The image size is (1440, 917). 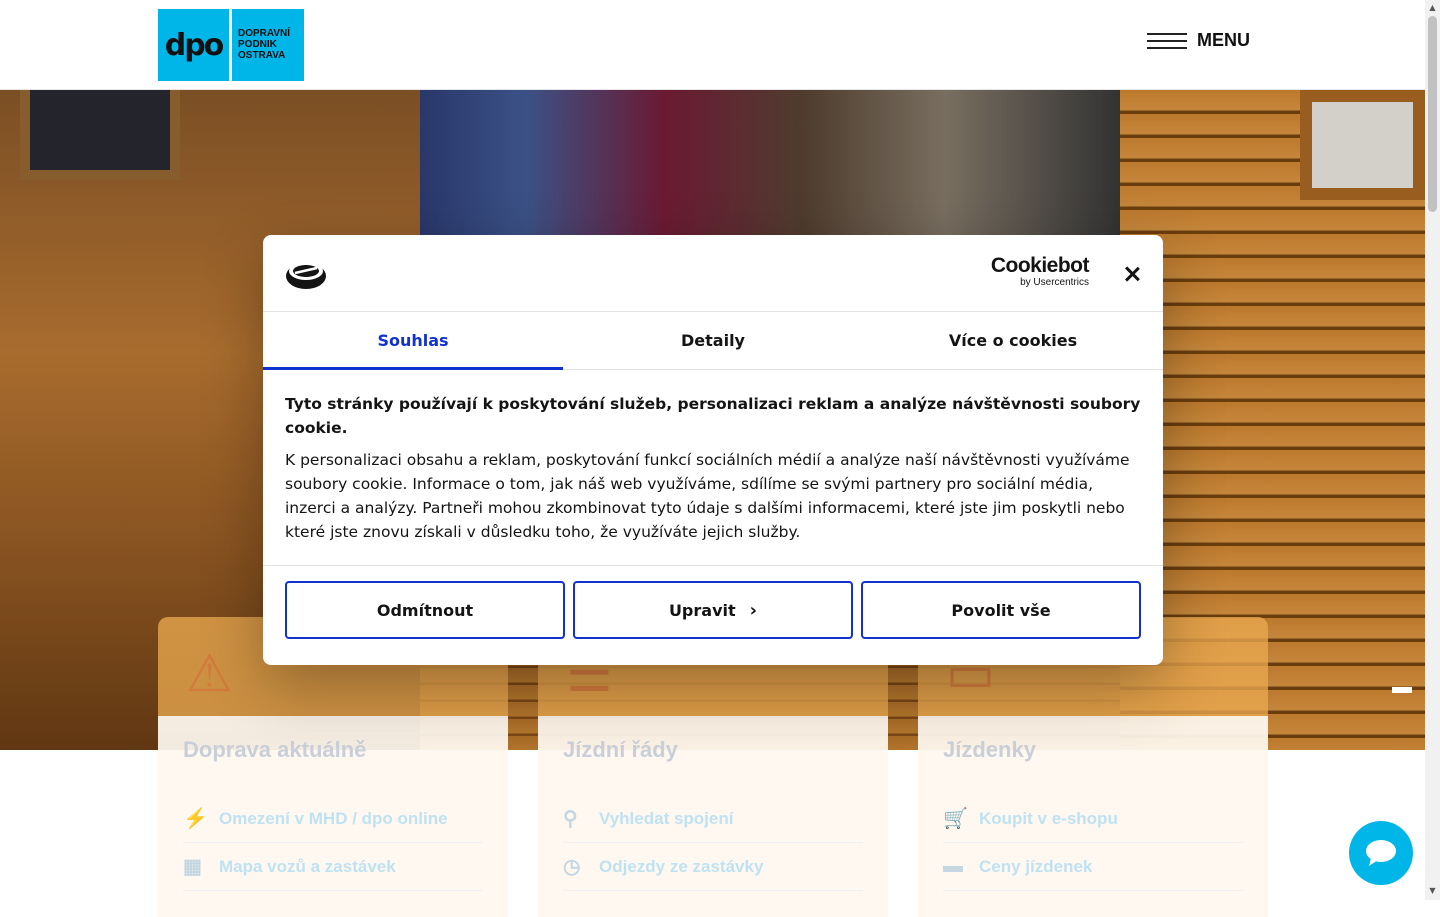 I want to click on chat-button, so click(x=1381, y=853).